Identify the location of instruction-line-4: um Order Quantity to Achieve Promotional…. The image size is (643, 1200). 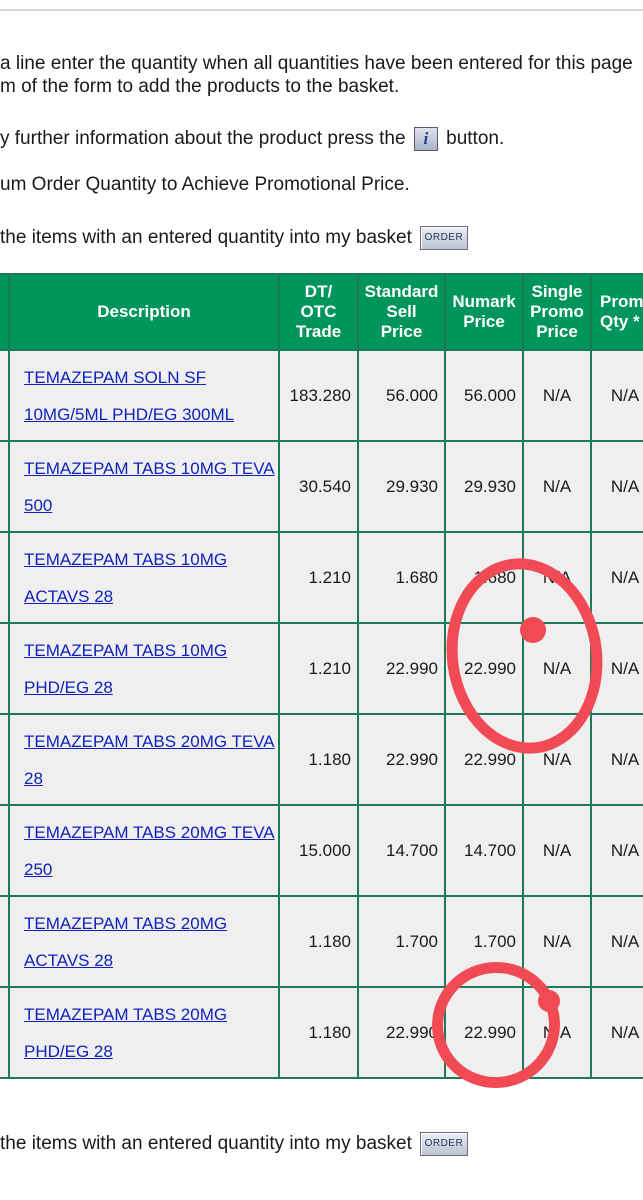
(205, 184).